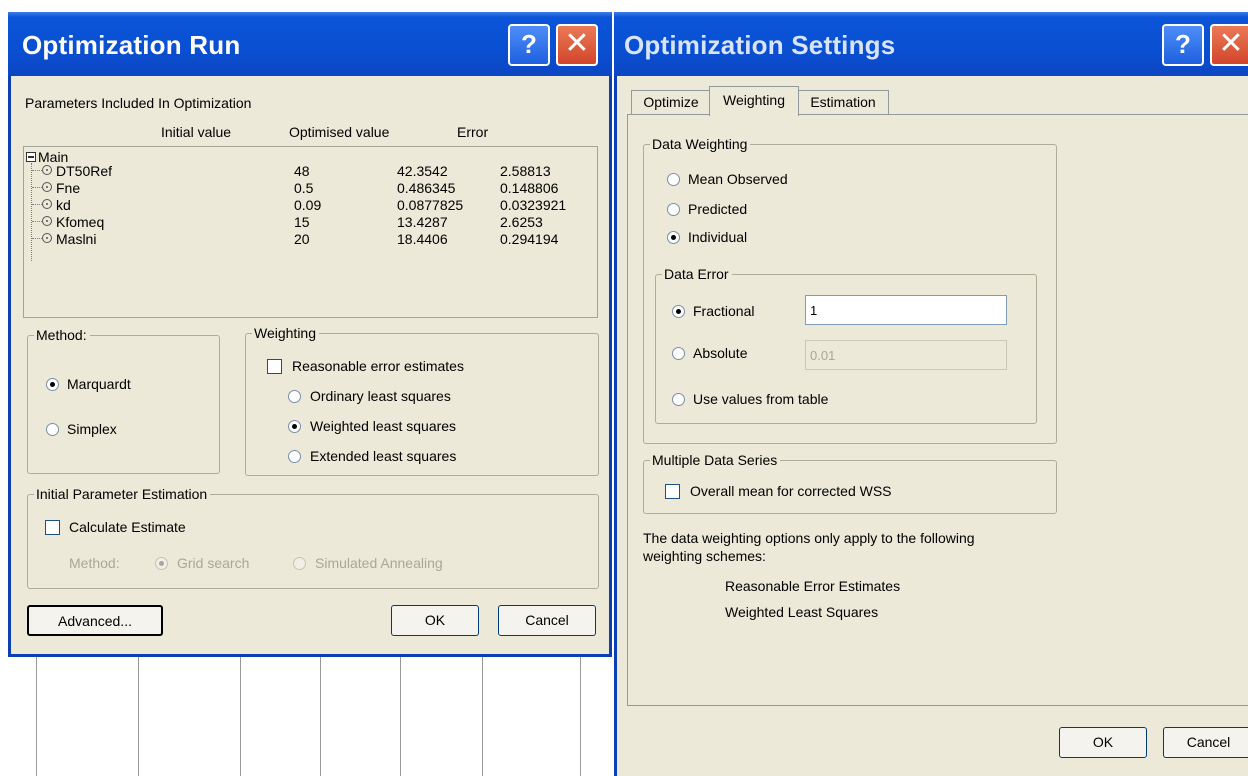  I want to click on param-name: DT50Ref, so click(84, 171).